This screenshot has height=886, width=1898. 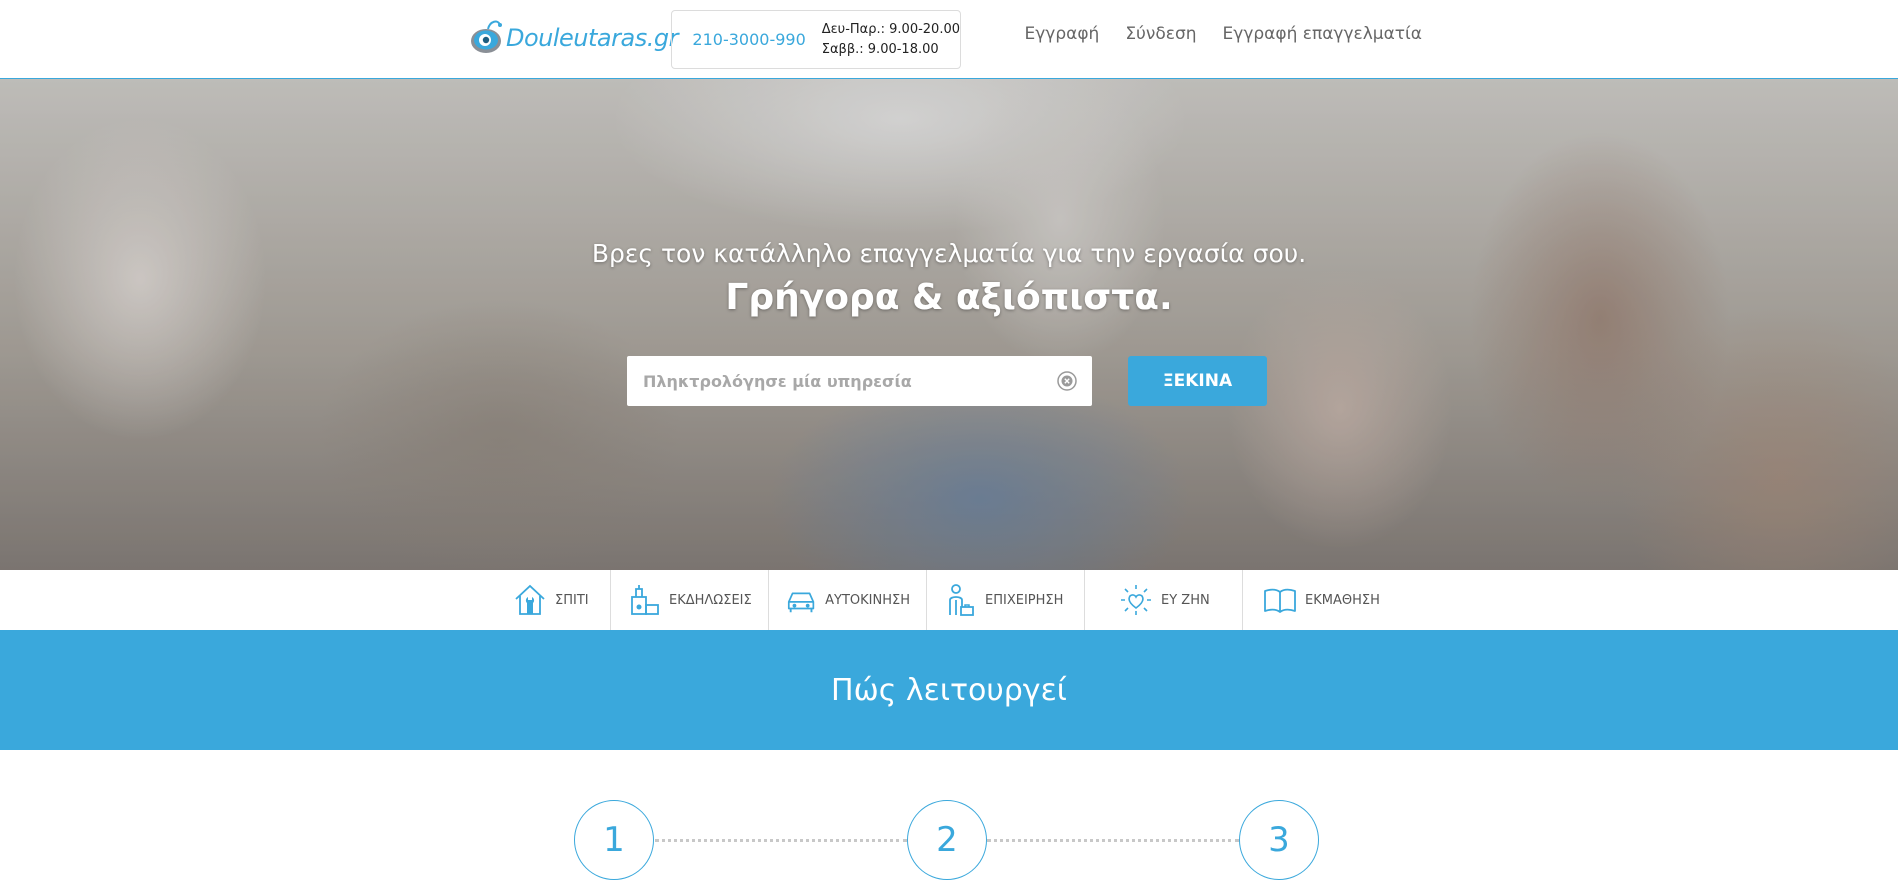 I want to click on nav-login-link: Σύνδεση, so click(x=1160, y=34).